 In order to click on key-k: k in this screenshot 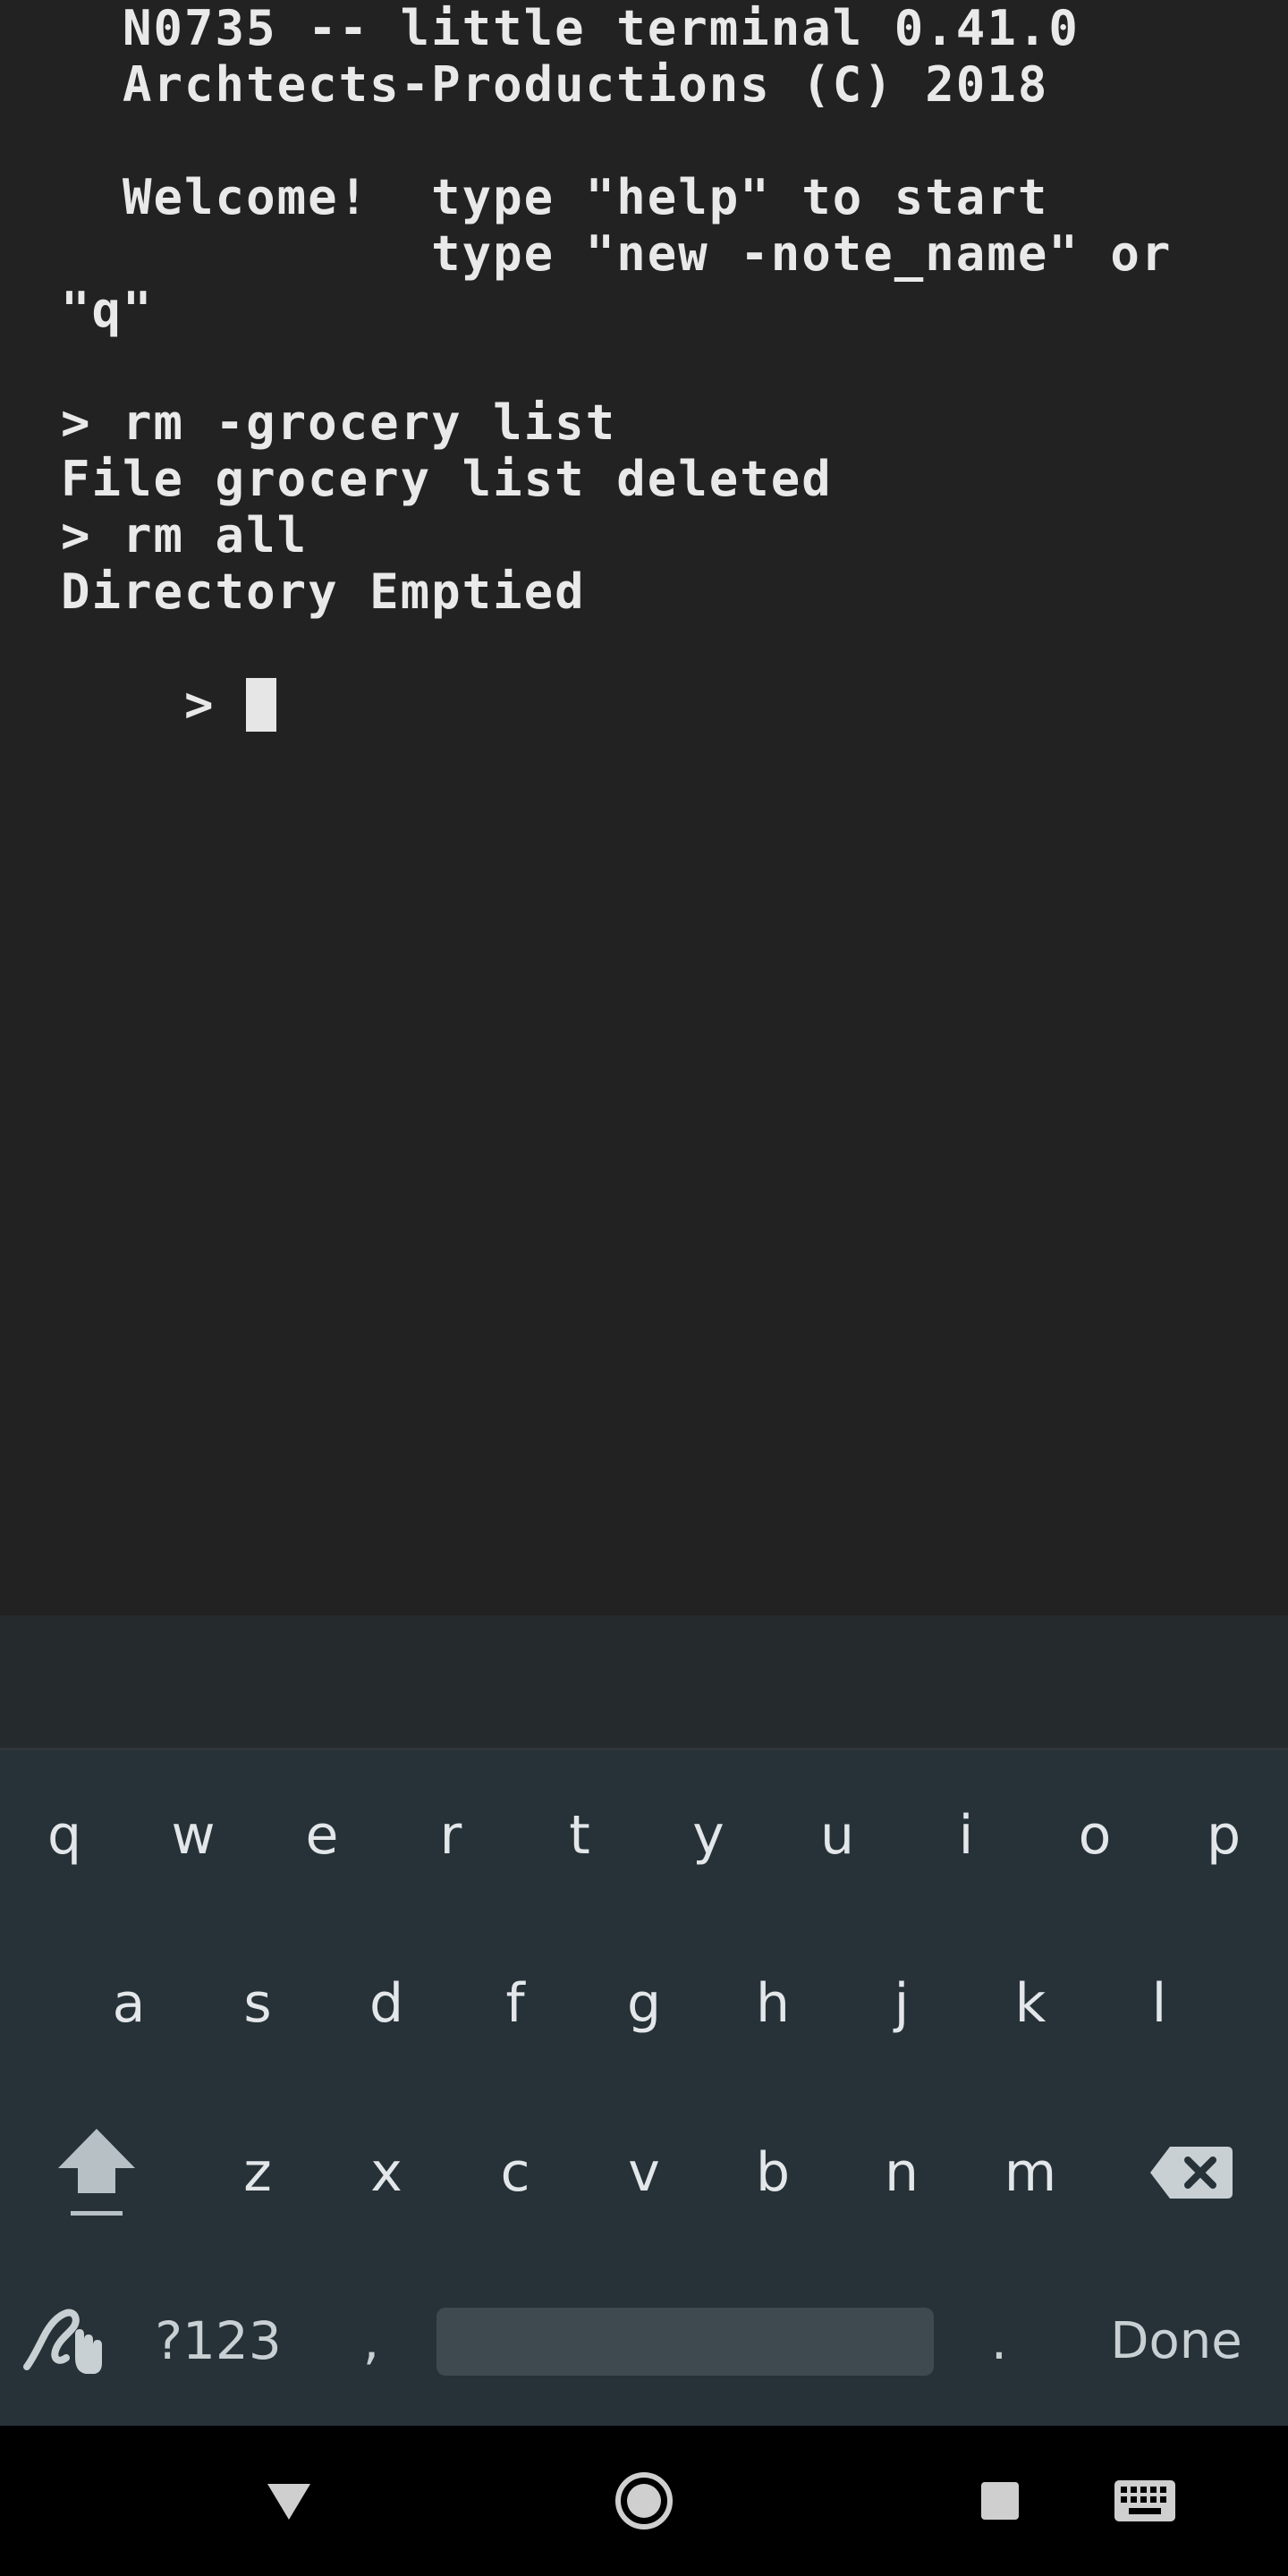, I will do `click(1030, 2004)`.